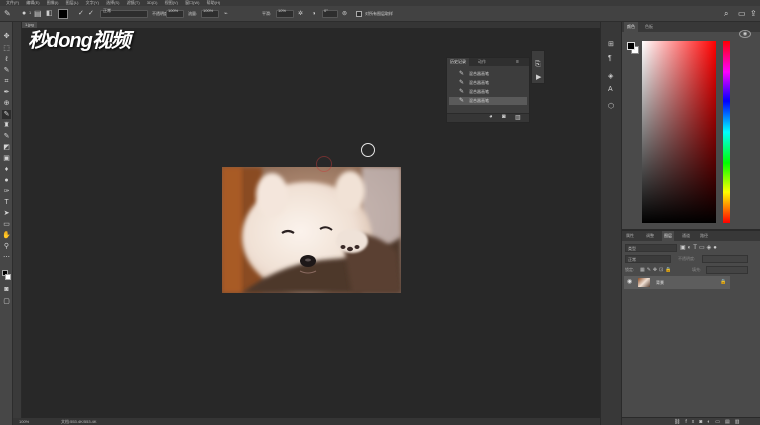  Describe the element at coordinates (518, 117) in the screenshot. I see `trash-icon: ▥` at that location.